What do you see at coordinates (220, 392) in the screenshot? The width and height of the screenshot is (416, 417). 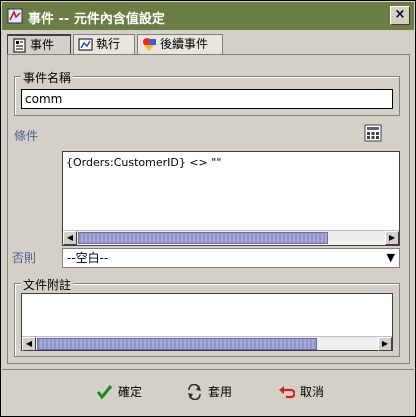 I see `apply-label: 套用` at bounding box center [220, 392].